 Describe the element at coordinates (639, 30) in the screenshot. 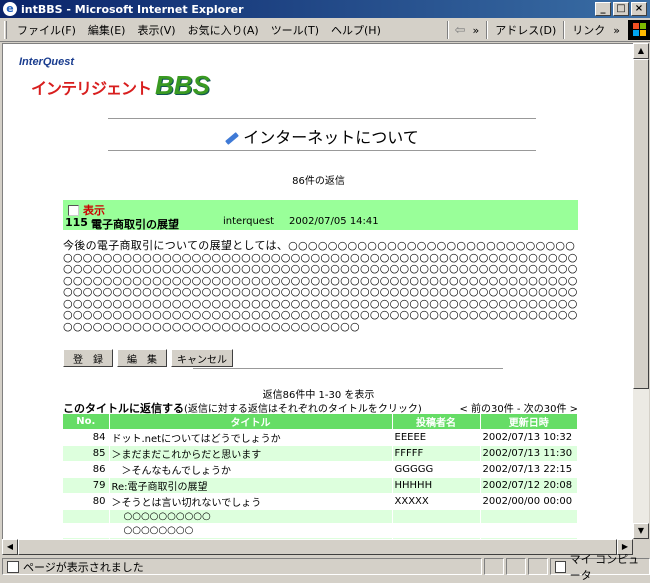

I see `windows-logo-icon` at that location.